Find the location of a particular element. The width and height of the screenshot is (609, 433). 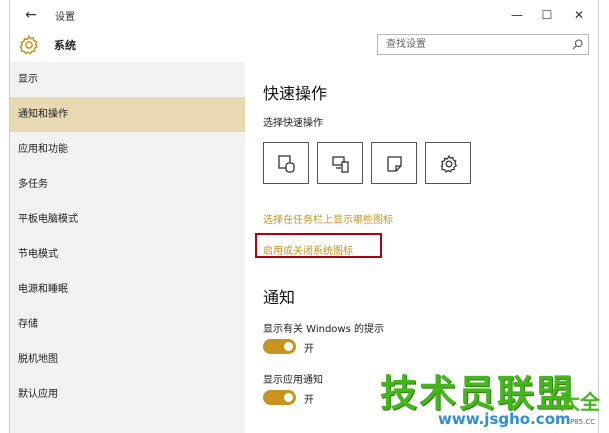

tablet-mode-icon is located at coordinates (286, 164).